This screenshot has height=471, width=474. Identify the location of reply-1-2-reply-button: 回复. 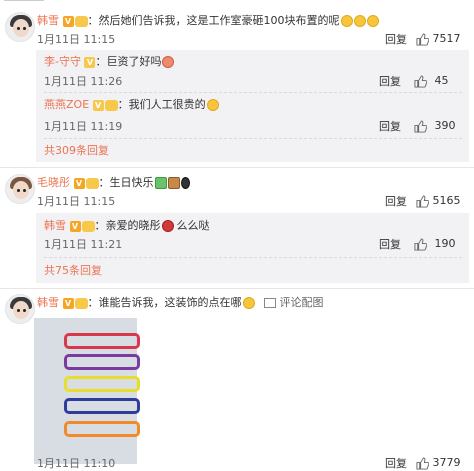
(390, 126).